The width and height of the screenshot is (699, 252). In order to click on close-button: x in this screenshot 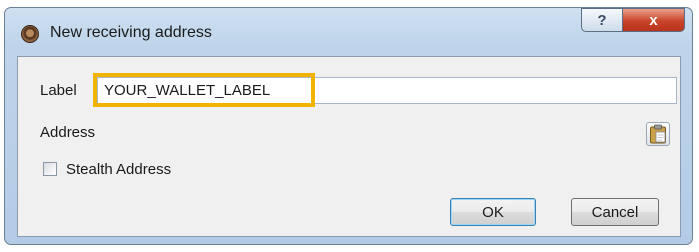, I will do `click(653, 20)`.